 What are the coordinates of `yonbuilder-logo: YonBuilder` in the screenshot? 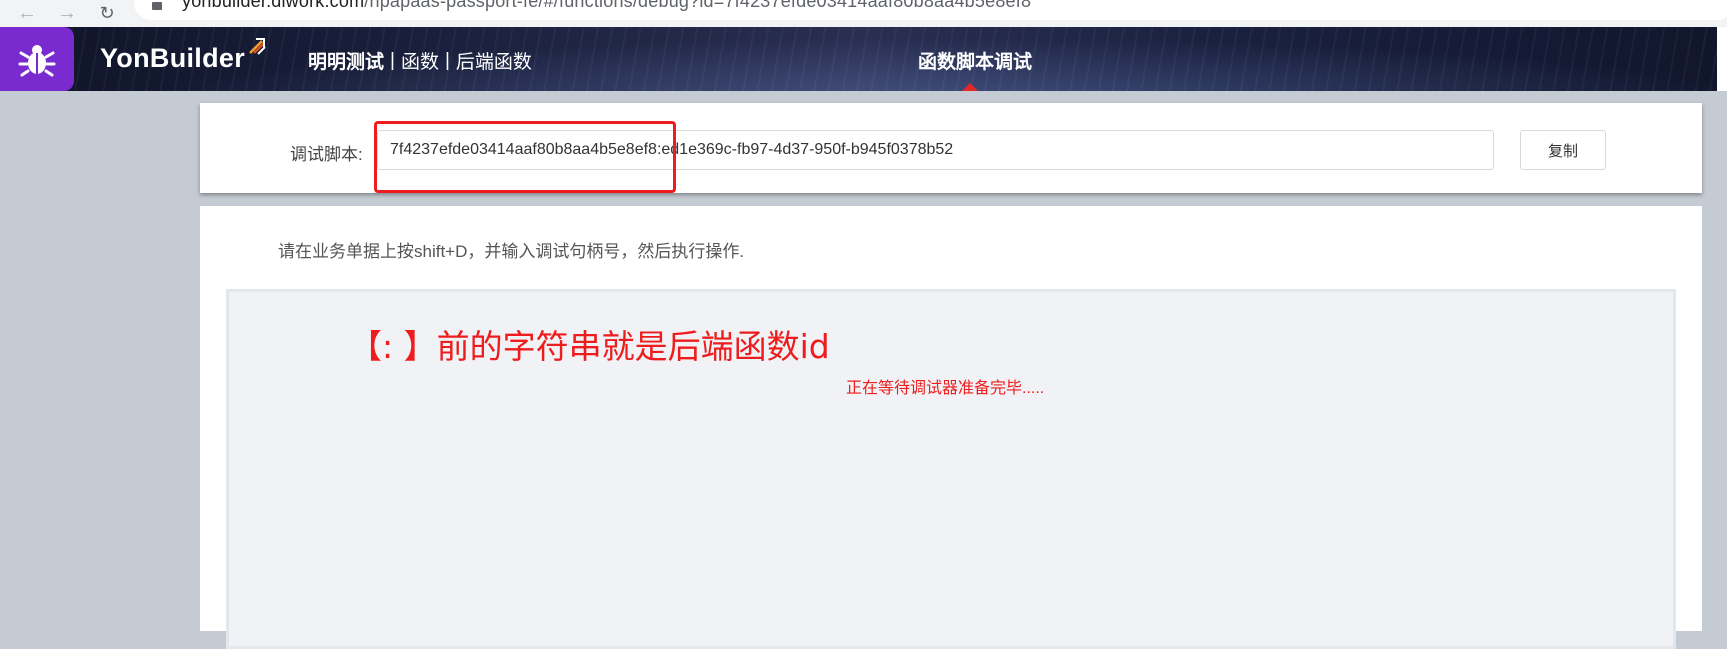 It's located at (183, 56).